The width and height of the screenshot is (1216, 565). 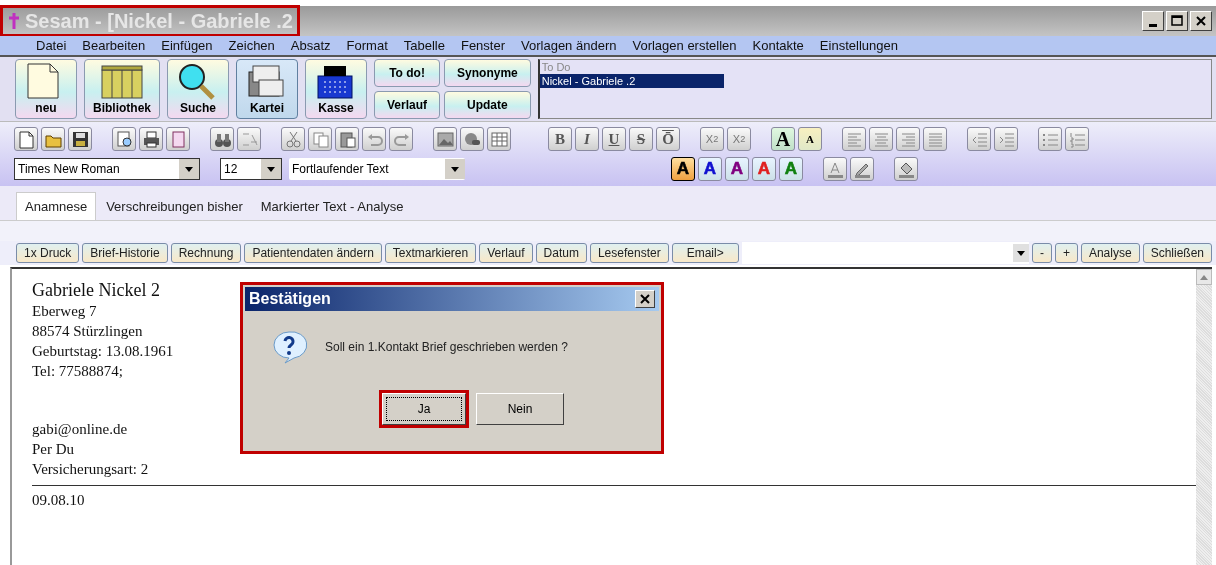 What do you see at coordinates (48, 253) in the screenshot?
I see `action-button: 1x Druck` at bounding box center [48, 253].